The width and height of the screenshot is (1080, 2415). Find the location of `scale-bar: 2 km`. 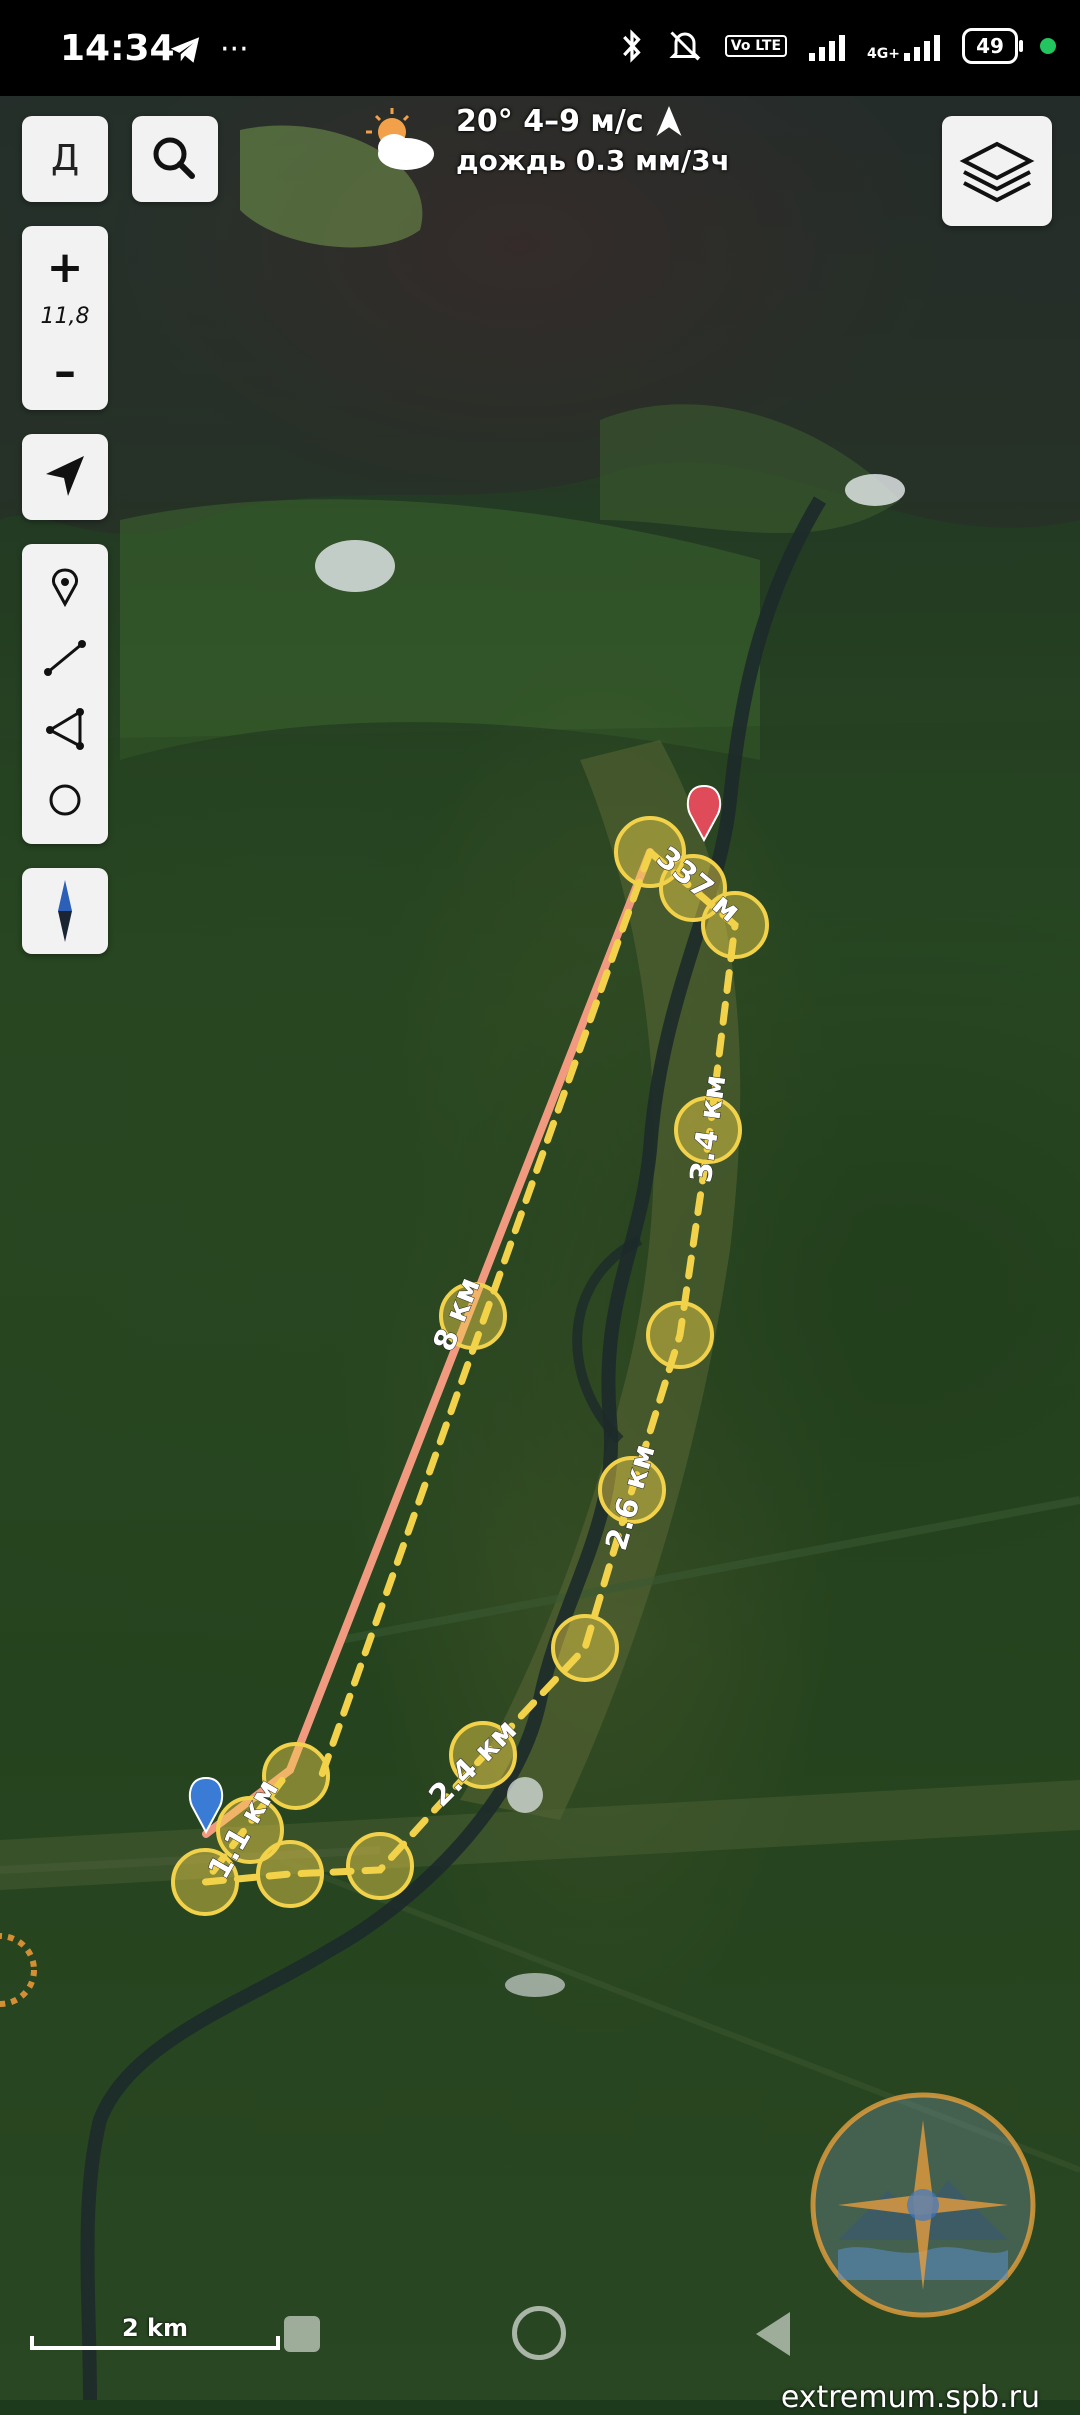

scale-bar: 2 km is located at coordinates (155, 2332).